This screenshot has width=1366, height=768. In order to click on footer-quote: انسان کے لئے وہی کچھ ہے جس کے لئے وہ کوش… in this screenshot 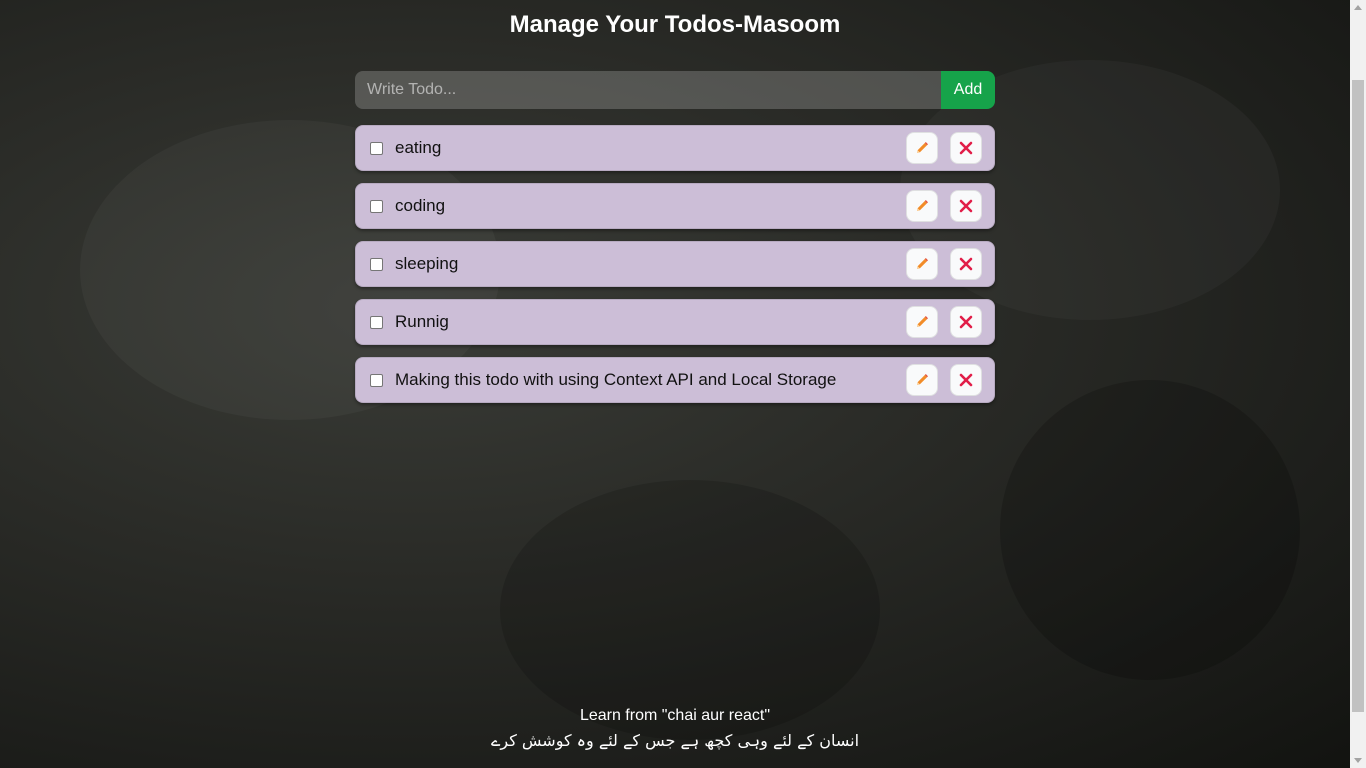, I will do `click(675, 740)`.